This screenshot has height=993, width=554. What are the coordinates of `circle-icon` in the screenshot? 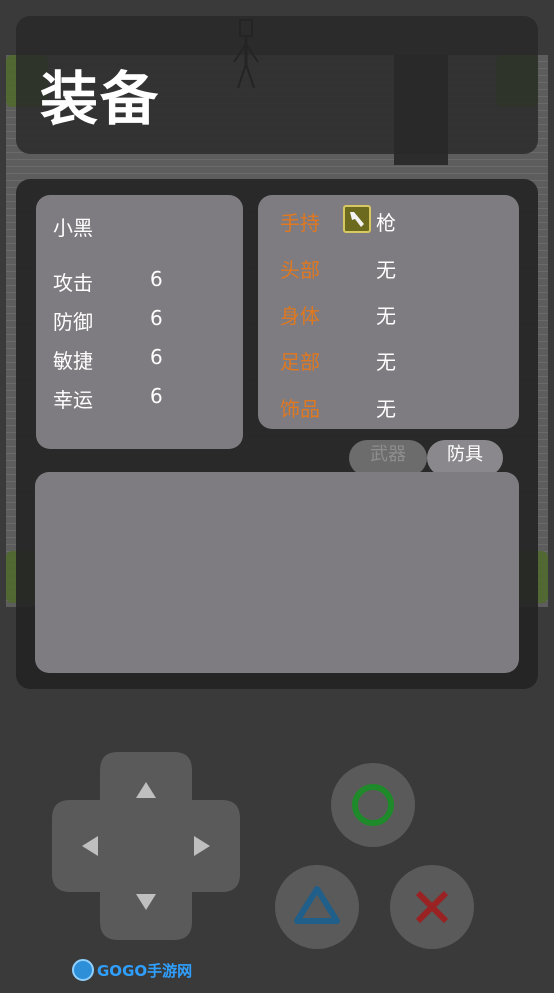 It's located at (373, 805).